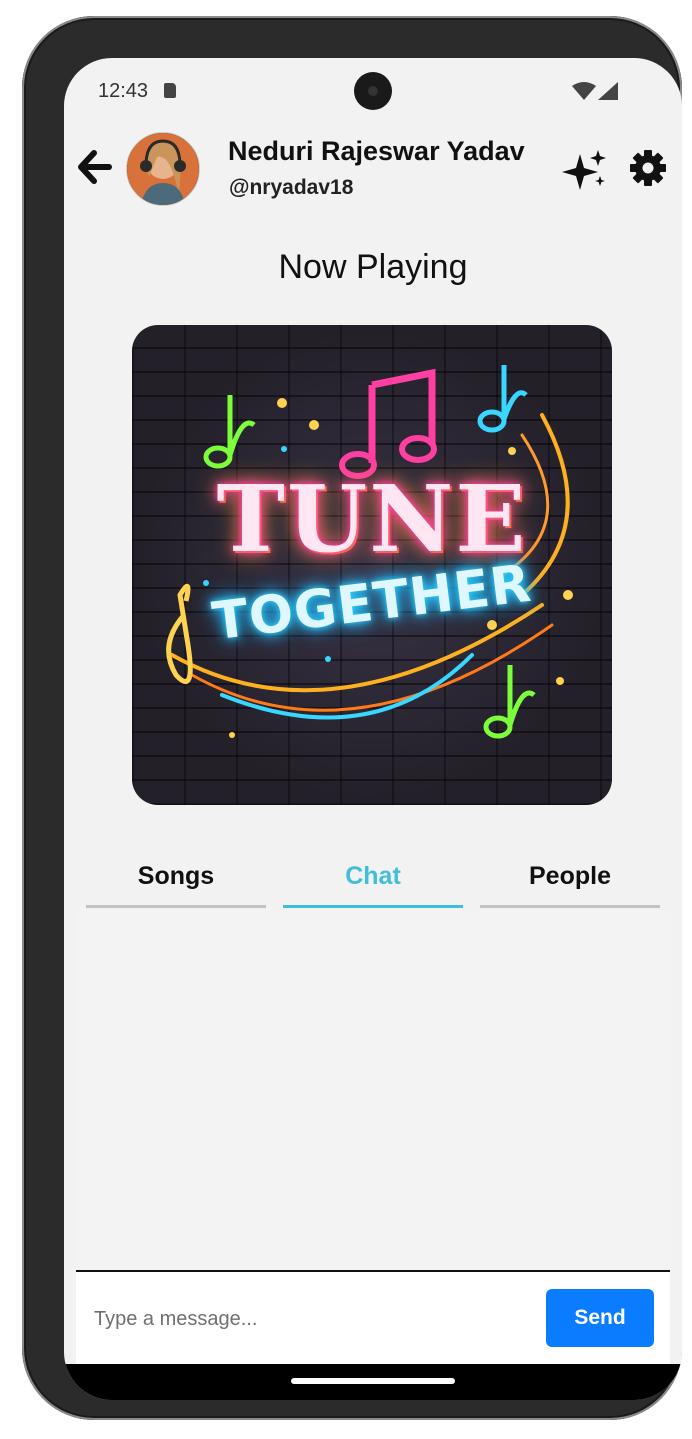 The image size is (692, 1439). Describe the element at coordinates (376, 151) in the screenshot. I see `user-name: Neduri Rajeswar Yadav` at that location.